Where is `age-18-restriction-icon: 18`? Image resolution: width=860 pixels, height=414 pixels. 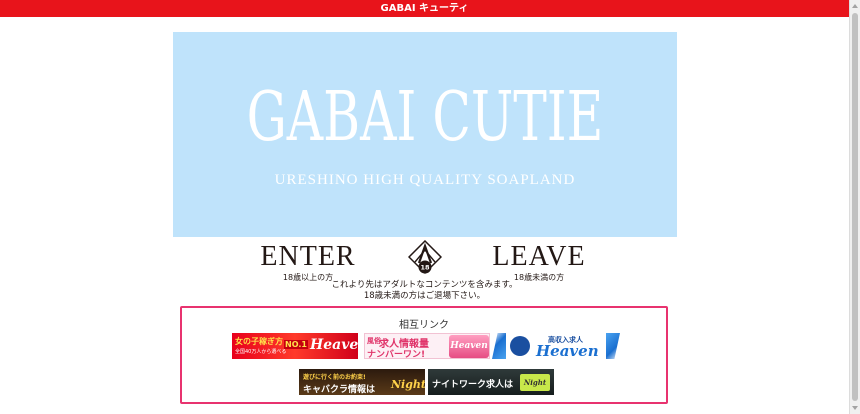 age-18-restriction-icon: 18 is located at coordinates (425, 257).